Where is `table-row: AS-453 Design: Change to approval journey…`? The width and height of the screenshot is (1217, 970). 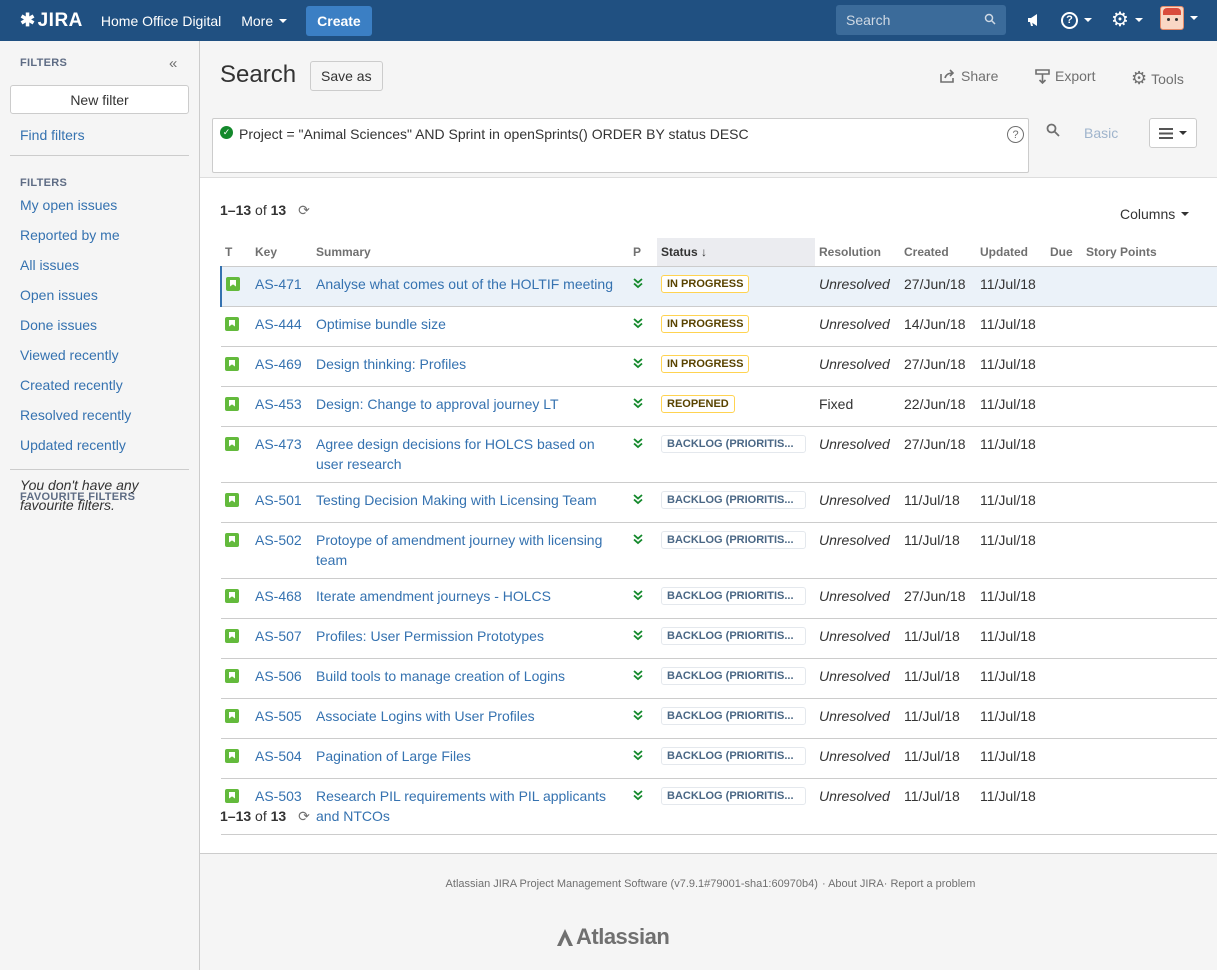 table-row: AS-453 Design: Change to approval journey… is located at coordinates (719, 406).